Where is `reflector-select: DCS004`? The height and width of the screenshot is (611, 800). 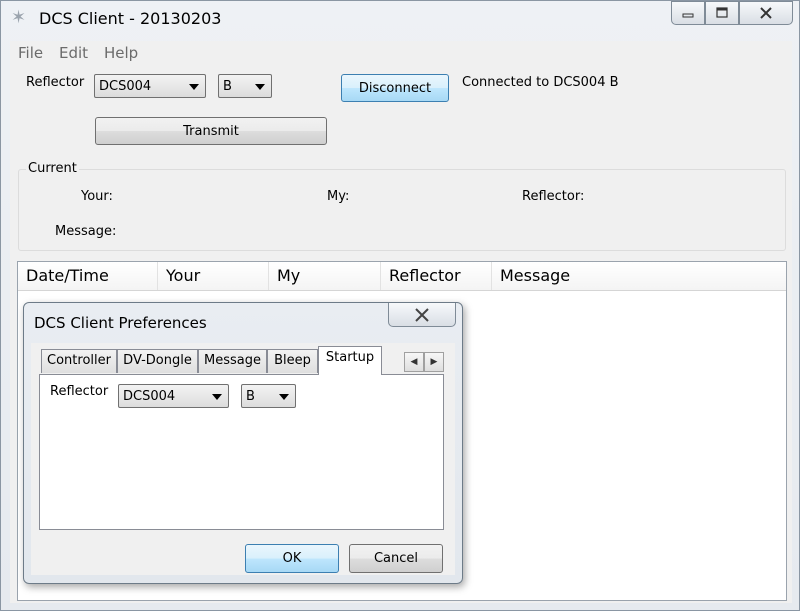
reflector-select: DCS004 is located at coordinates (150, 86).